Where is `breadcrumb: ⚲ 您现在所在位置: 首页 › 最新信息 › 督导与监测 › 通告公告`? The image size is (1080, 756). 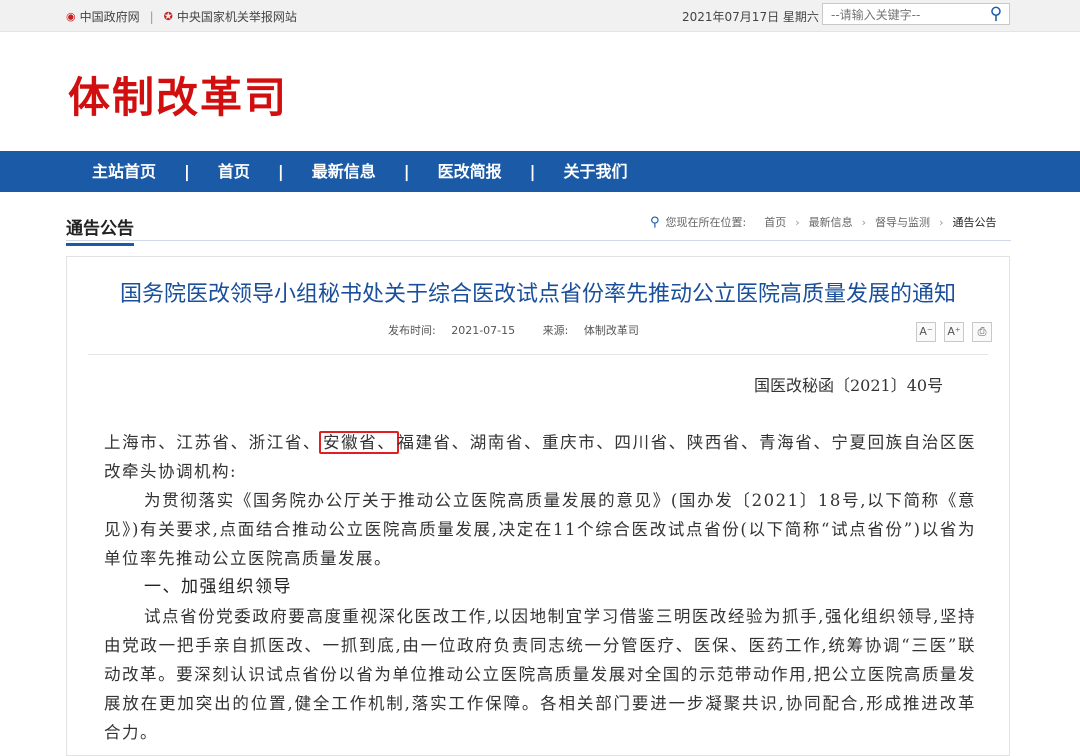 breadcrumb: ⚲ 您现在所在位置: 首页 › 最新信息 › 督导与监测 › 通告公告 is located at coordinates (823, 222).